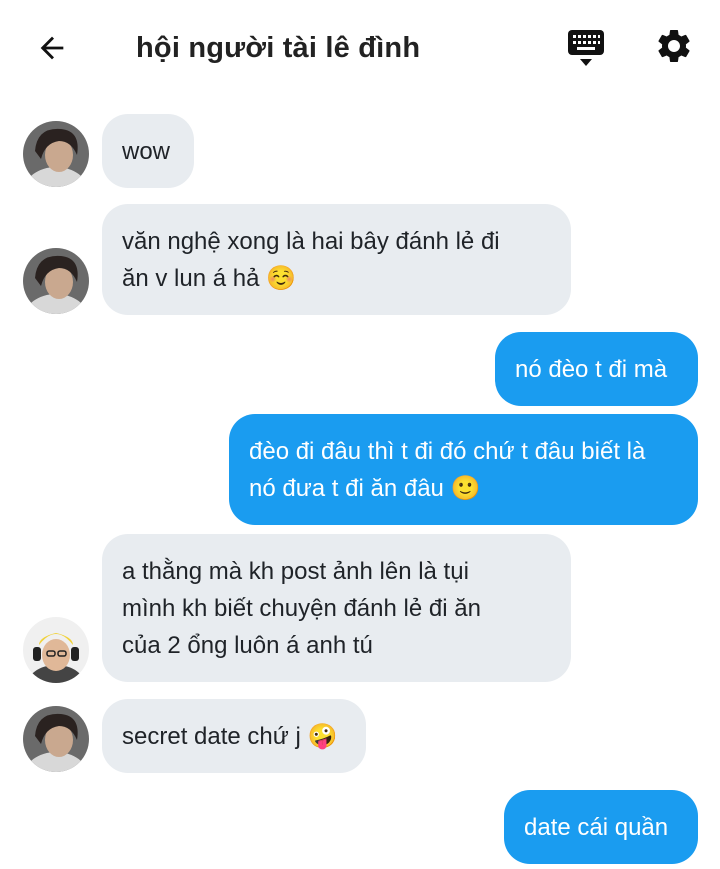 The width and height of the screenshot is (720, 869). I want to click on message-bubble-outgoing: nó đèo t đi mà, so click(596, 369).